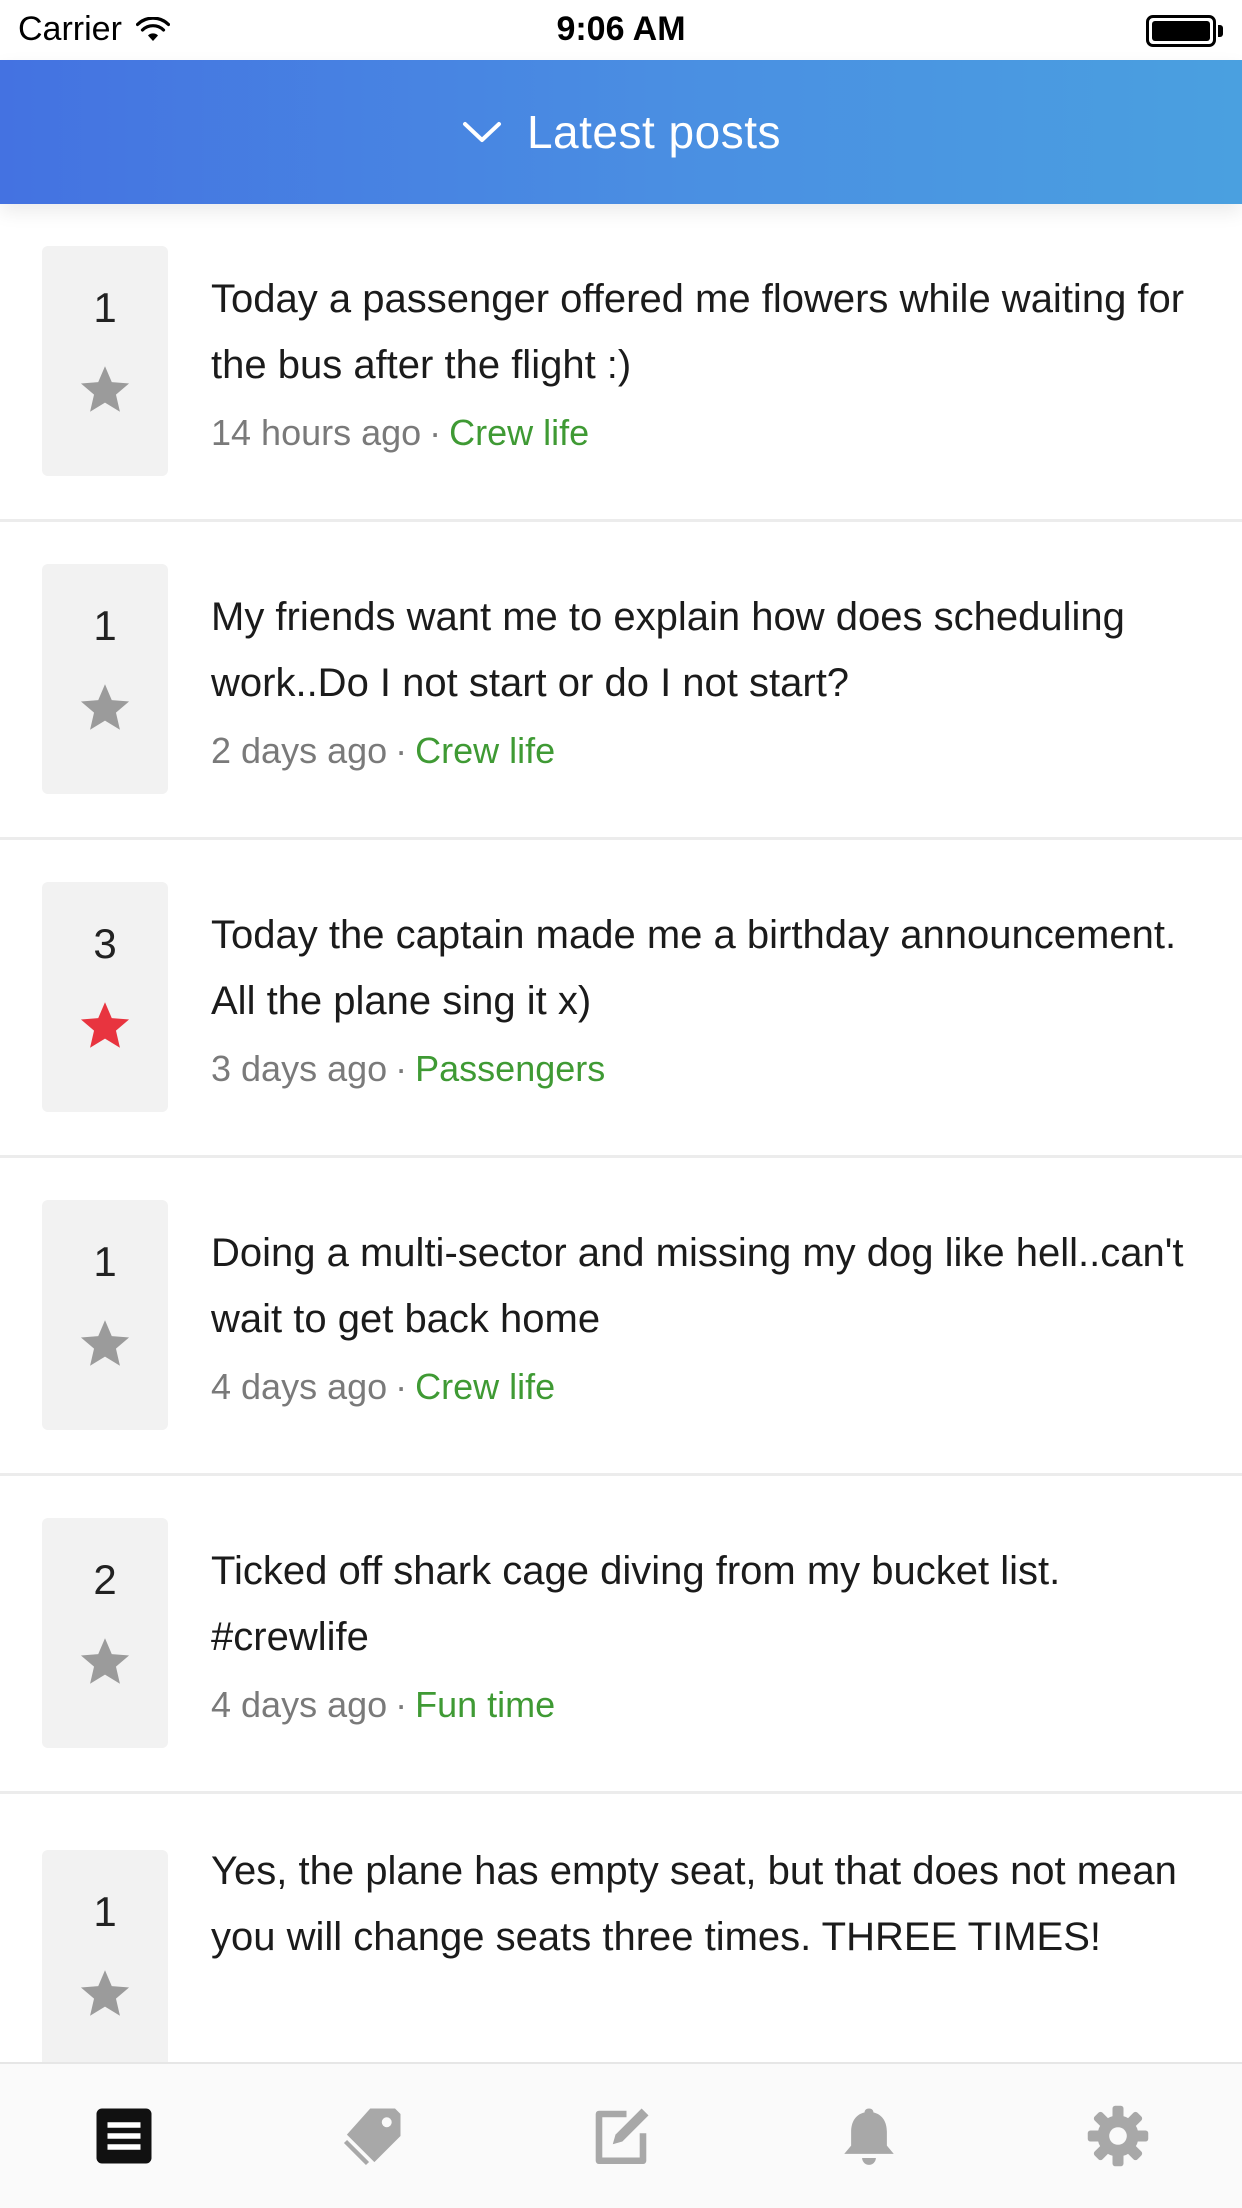  I want to click on tab-categories, so click(373, 2136).